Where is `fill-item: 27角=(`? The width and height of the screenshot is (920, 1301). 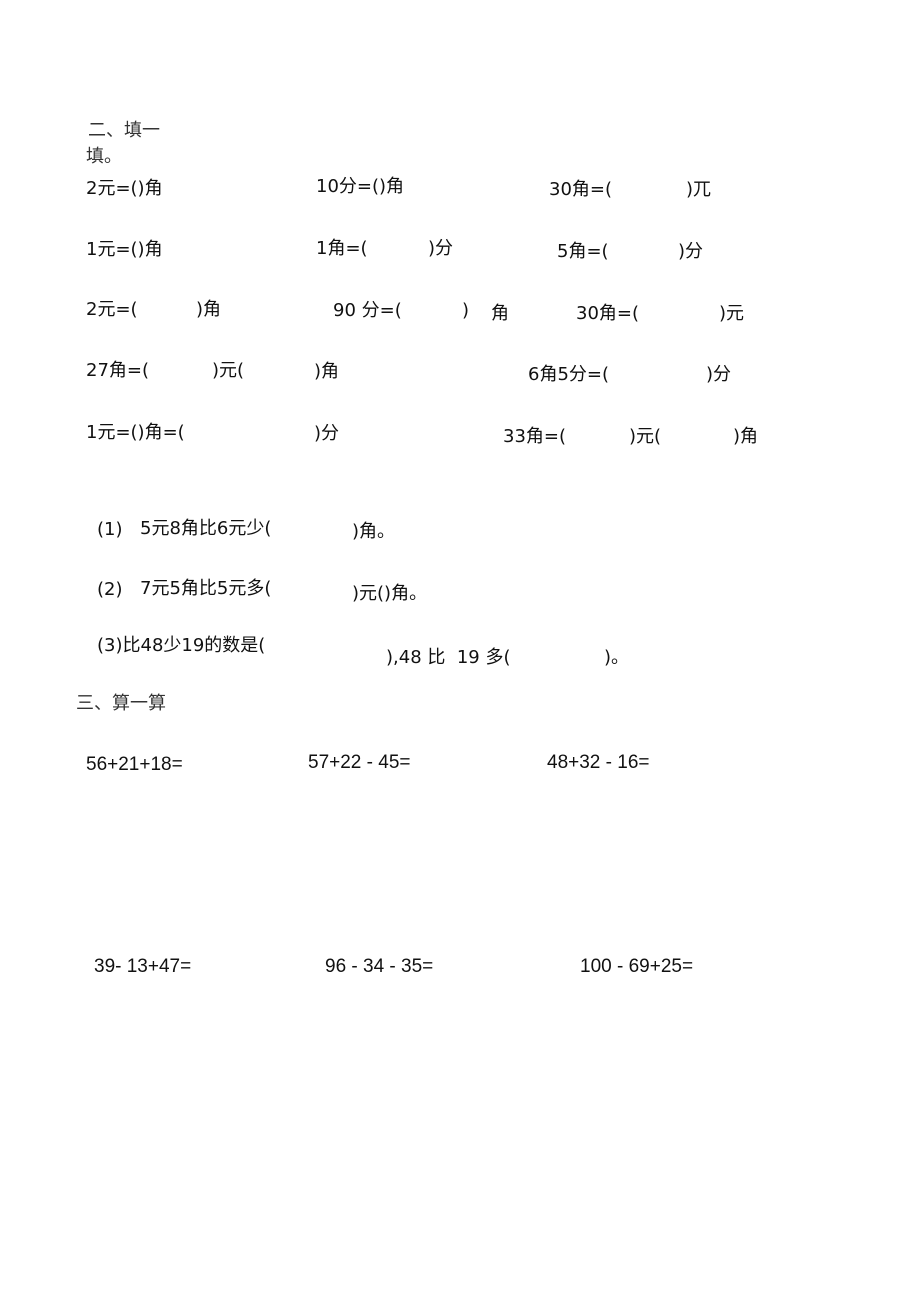
fill-item: 27角=( is located at coordinates (118, 370).